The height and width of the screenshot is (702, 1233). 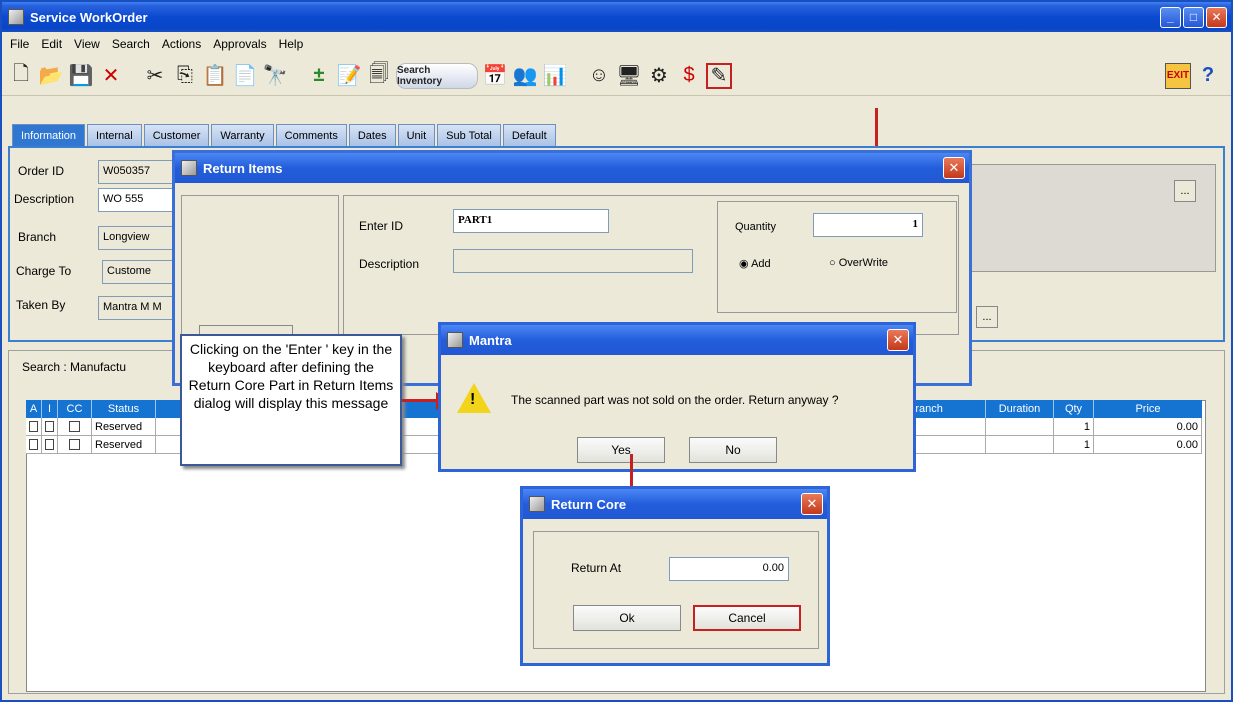 What do you see at coordinates (677, 340) in the screenshot?
I see `mantra-title-bar: Mantra ✕` at bounding box center [677, 340].